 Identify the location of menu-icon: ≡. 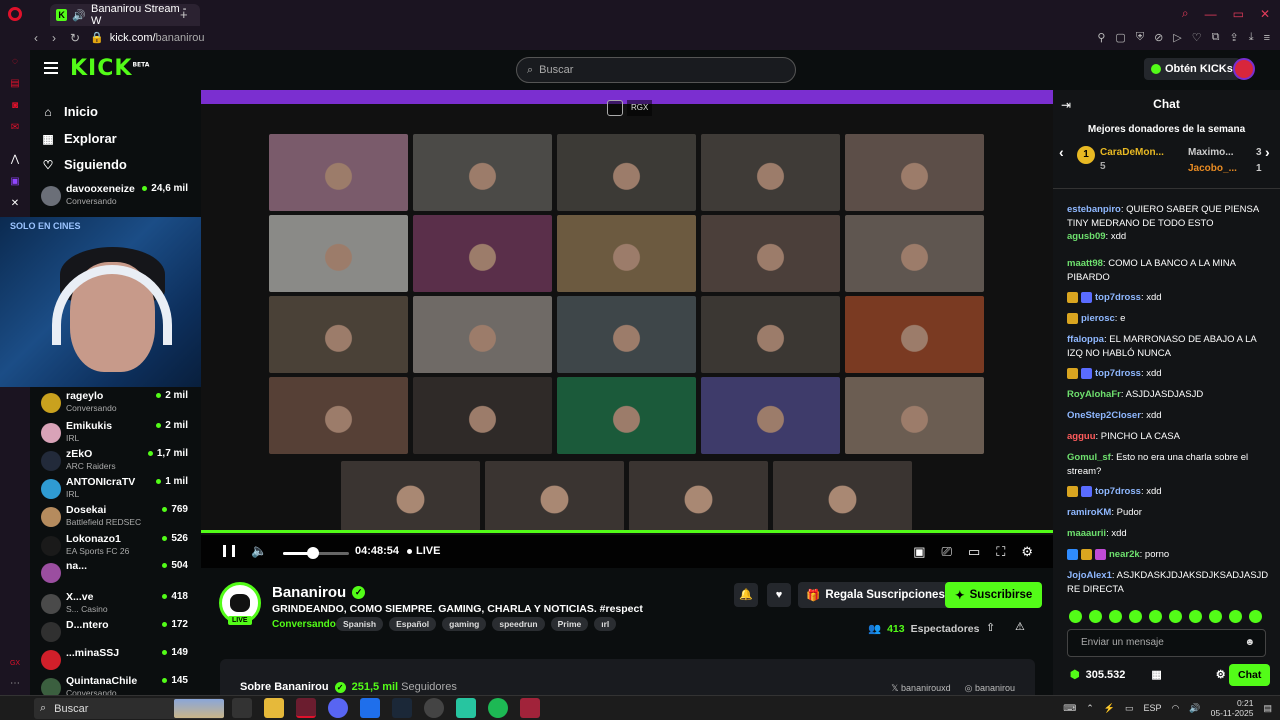
(1267, 38).